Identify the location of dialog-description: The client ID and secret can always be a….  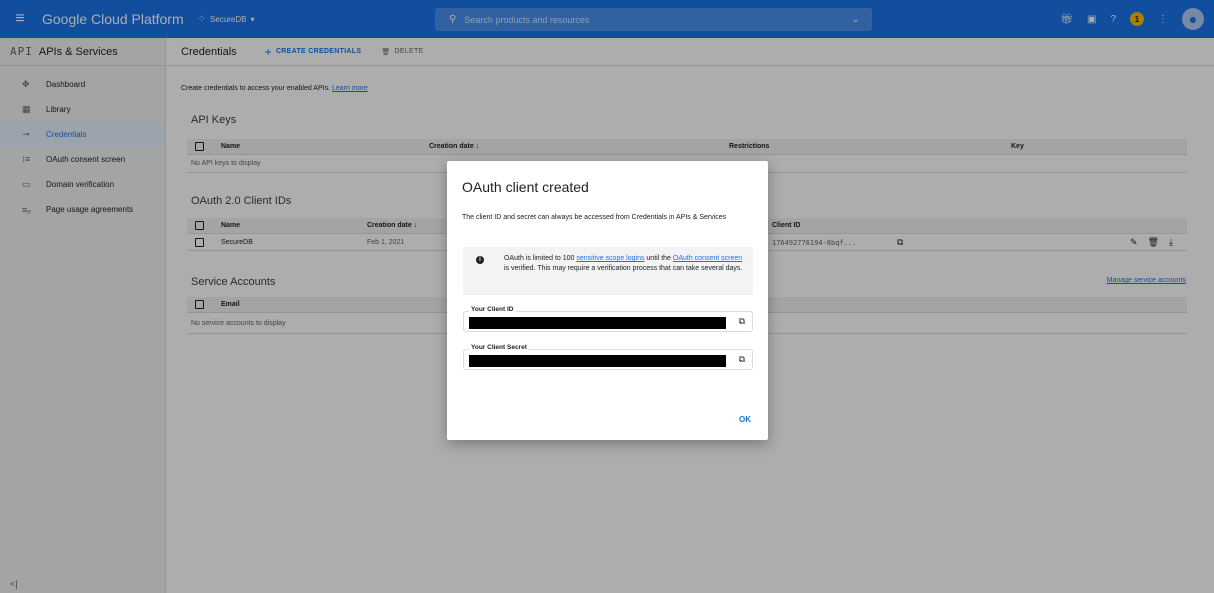
(594, 217).